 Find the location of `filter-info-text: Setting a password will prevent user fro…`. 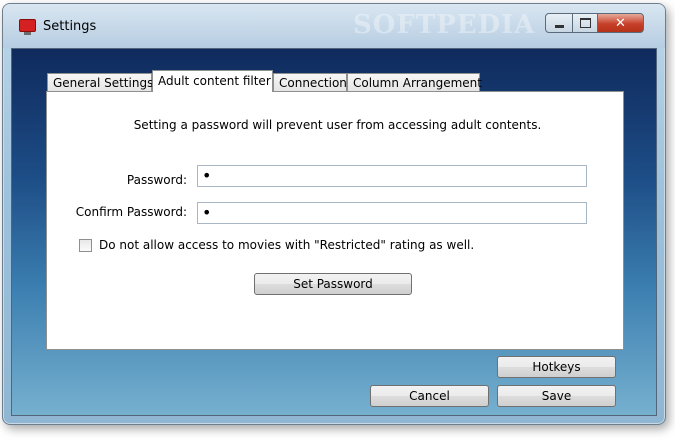

filter-info-text: Setting a password will prevent user fro… is located at coordinates (337, 125).